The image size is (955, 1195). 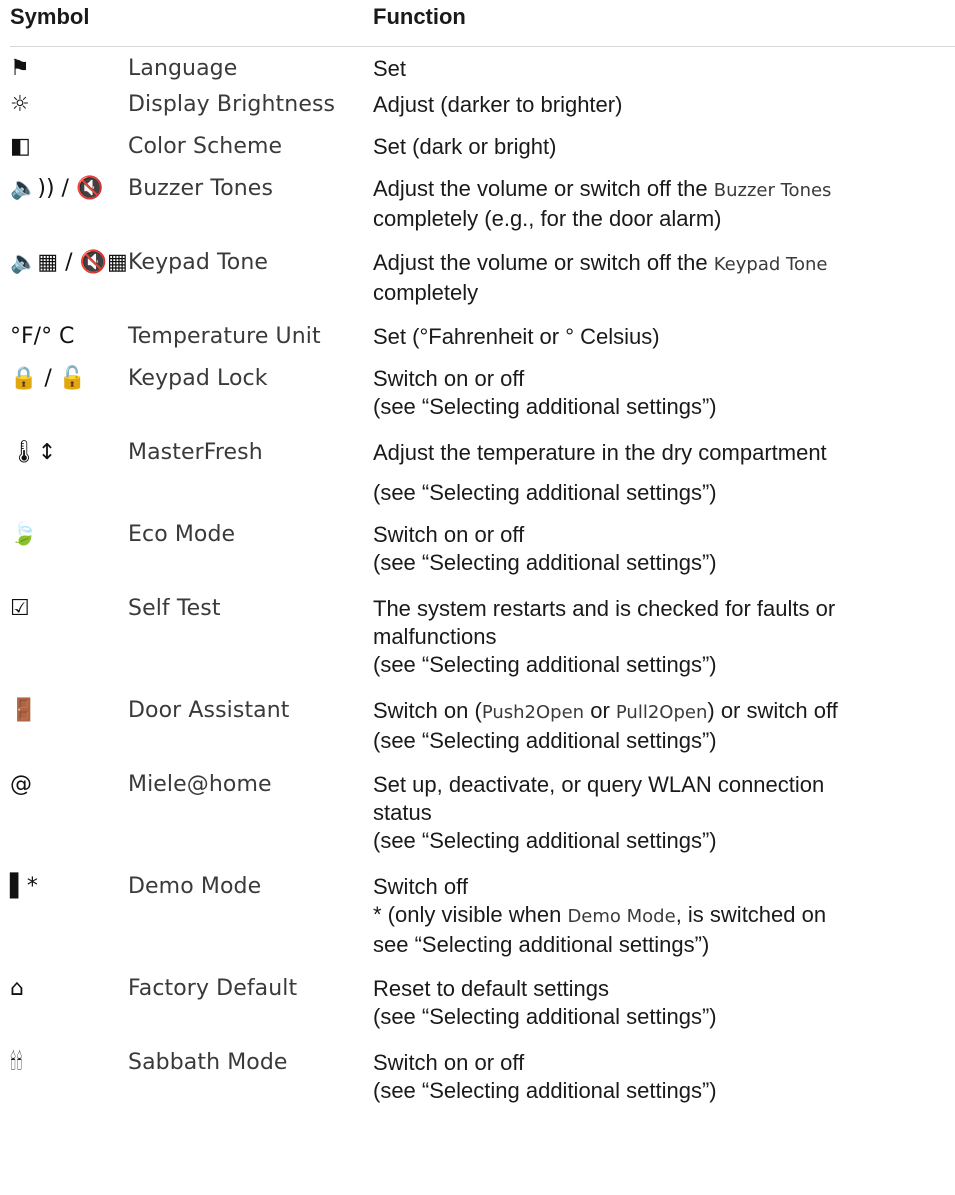 I want to click on setting-name: Miele@home, so click(x=200, y=784).